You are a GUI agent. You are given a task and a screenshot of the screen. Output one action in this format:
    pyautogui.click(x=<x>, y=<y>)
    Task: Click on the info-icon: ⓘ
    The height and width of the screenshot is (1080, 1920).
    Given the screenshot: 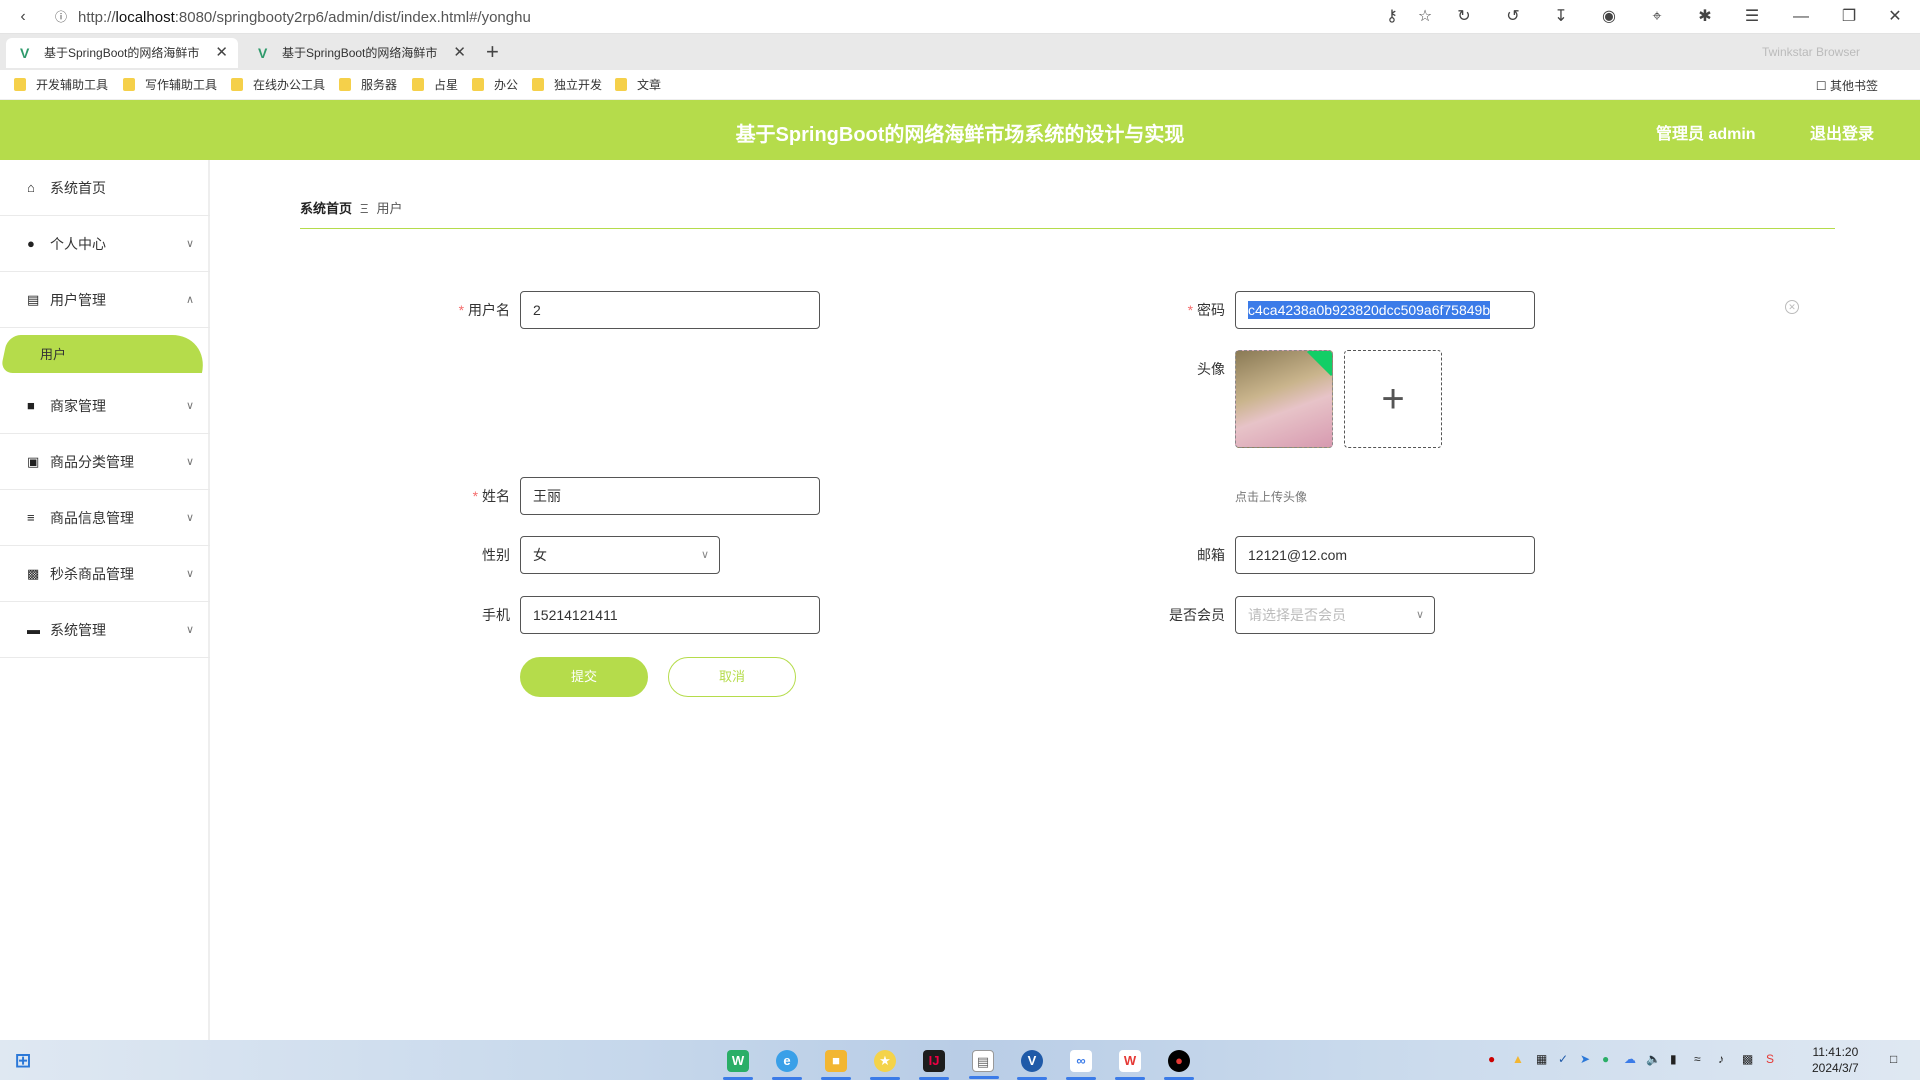 What is the action you would take?
    pyautogui.click(x=61, y=17)
    